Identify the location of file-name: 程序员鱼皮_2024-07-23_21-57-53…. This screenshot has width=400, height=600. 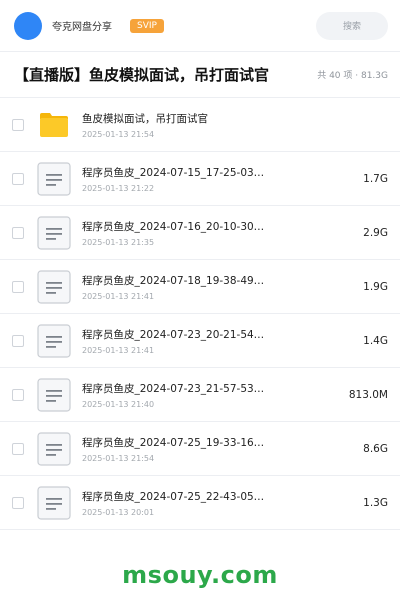
(179, 388).